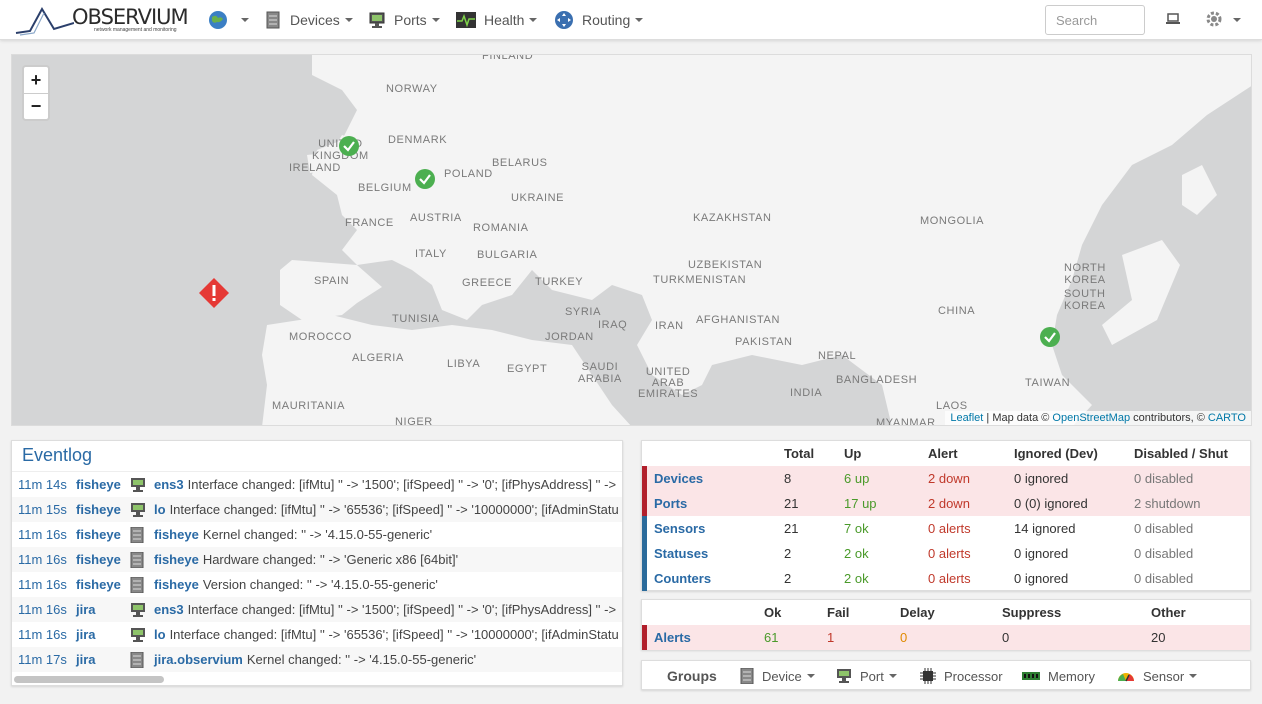 This screenshot has width=1262, height=704. What do you see at coordinates (682, 578) in the screenshot?
I see `row-label: Counters` at bounding box center [682, 578].